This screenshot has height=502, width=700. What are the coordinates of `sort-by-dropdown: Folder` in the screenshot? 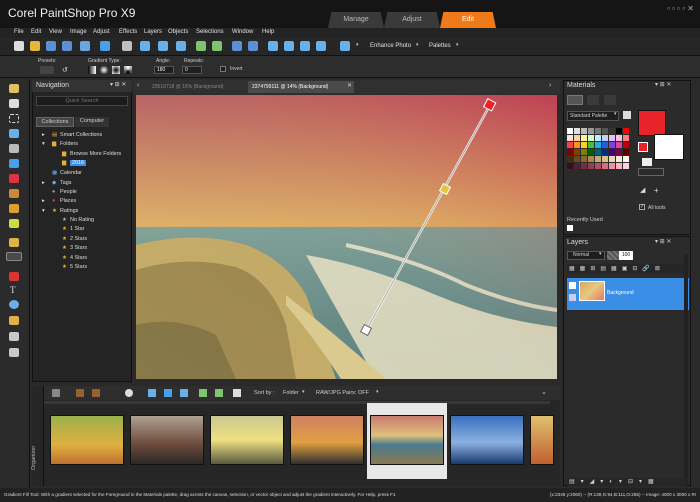 It's located at (291, 393).